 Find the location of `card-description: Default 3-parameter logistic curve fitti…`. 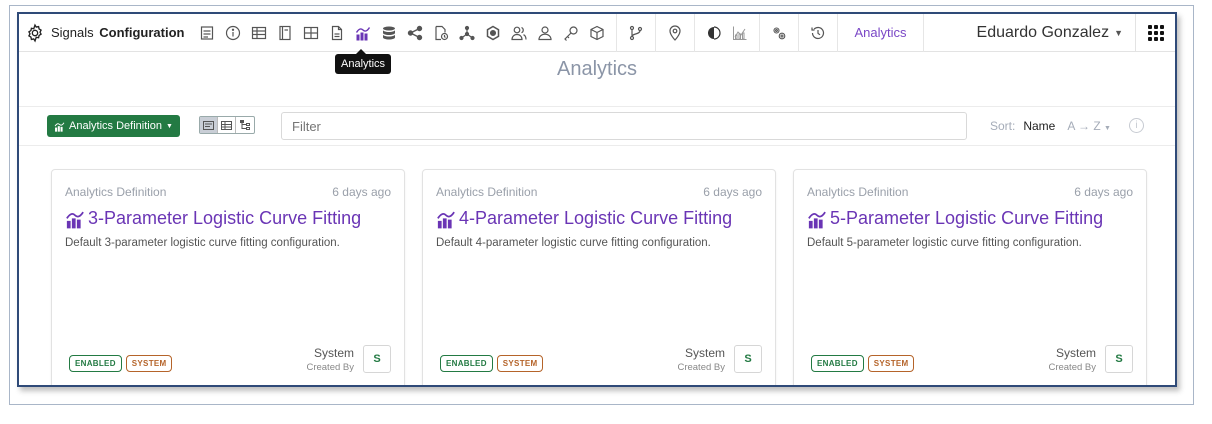

card-description: Default 3-parameter logistic curve fitti… is located at coordinates (202, 243).